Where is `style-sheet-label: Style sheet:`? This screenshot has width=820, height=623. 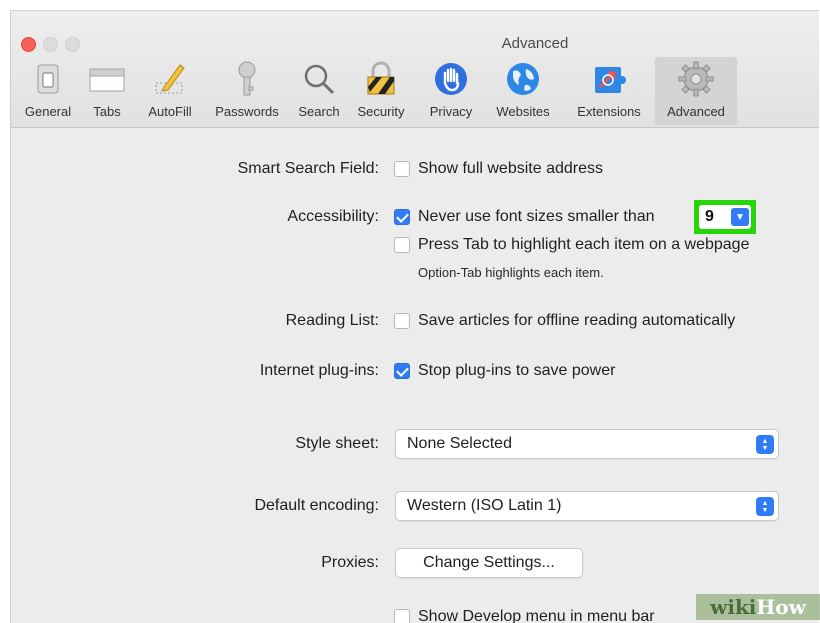 style-sheet-label: Style sheet: is located at coordinates (337, 443).